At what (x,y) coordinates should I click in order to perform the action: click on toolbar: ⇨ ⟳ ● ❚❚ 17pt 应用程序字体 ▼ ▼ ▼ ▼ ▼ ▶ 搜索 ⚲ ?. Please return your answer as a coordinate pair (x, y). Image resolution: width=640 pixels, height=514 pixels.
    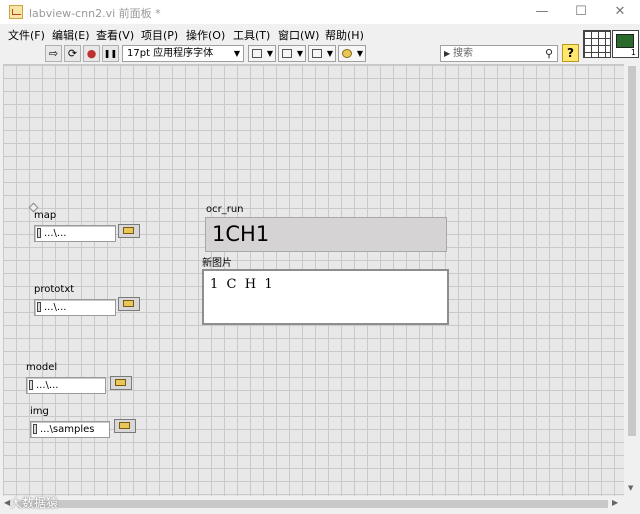
    Looking at the image, I should click on (291, 53).